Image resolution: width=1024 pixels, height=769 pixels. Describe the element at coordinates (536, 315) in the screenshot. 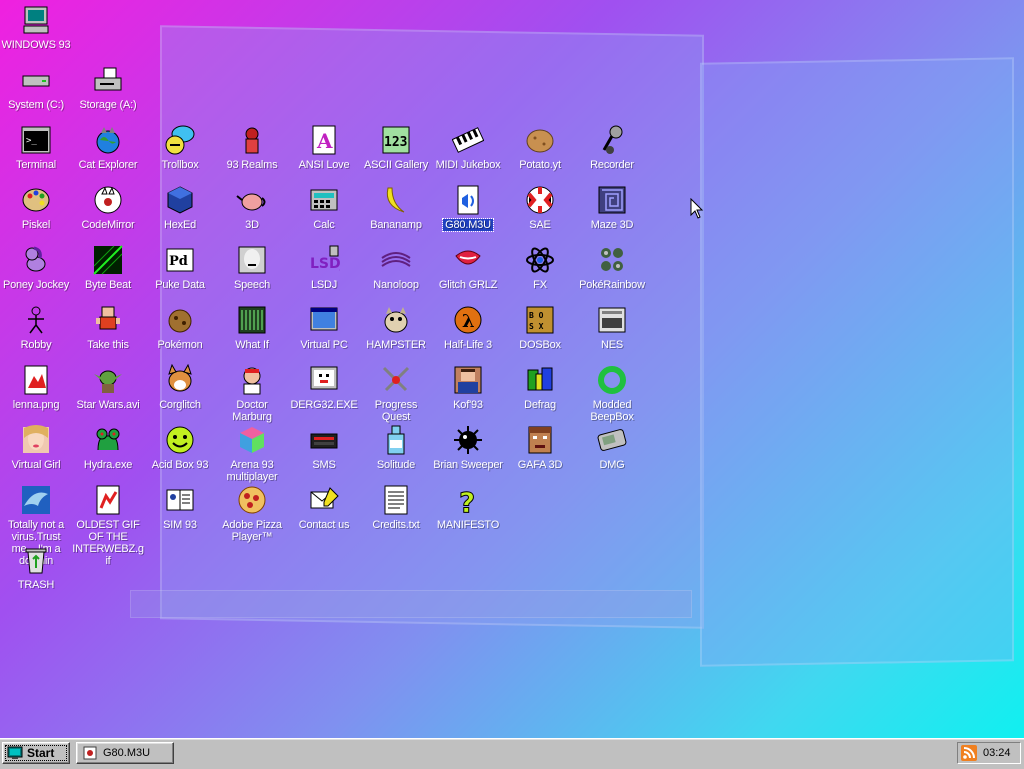

I see `svg-text: B O` at that location.